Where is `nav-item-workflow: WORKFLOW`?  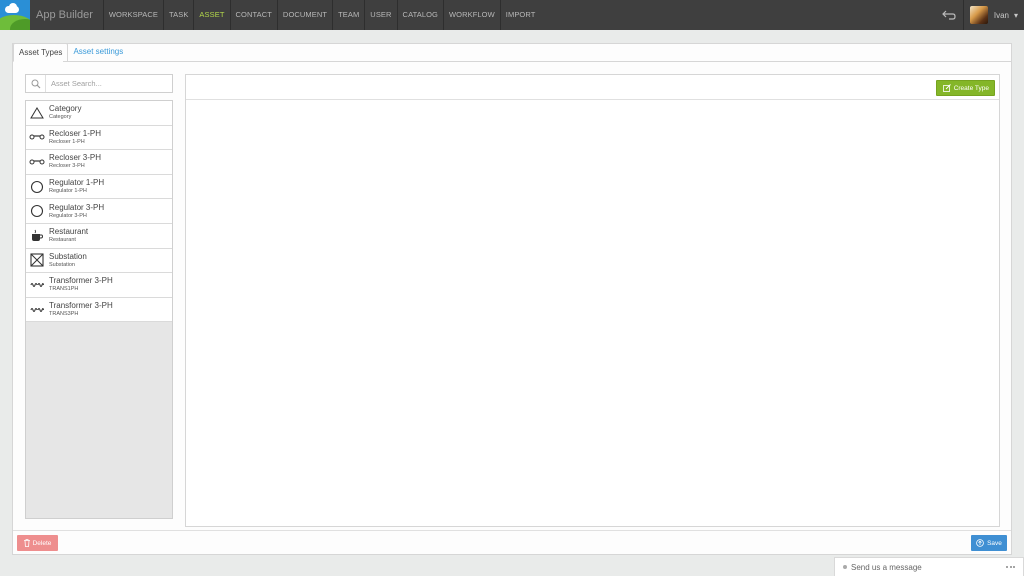 nav-item-workflow: WORKFLOW is located at coordinates (471, 15).